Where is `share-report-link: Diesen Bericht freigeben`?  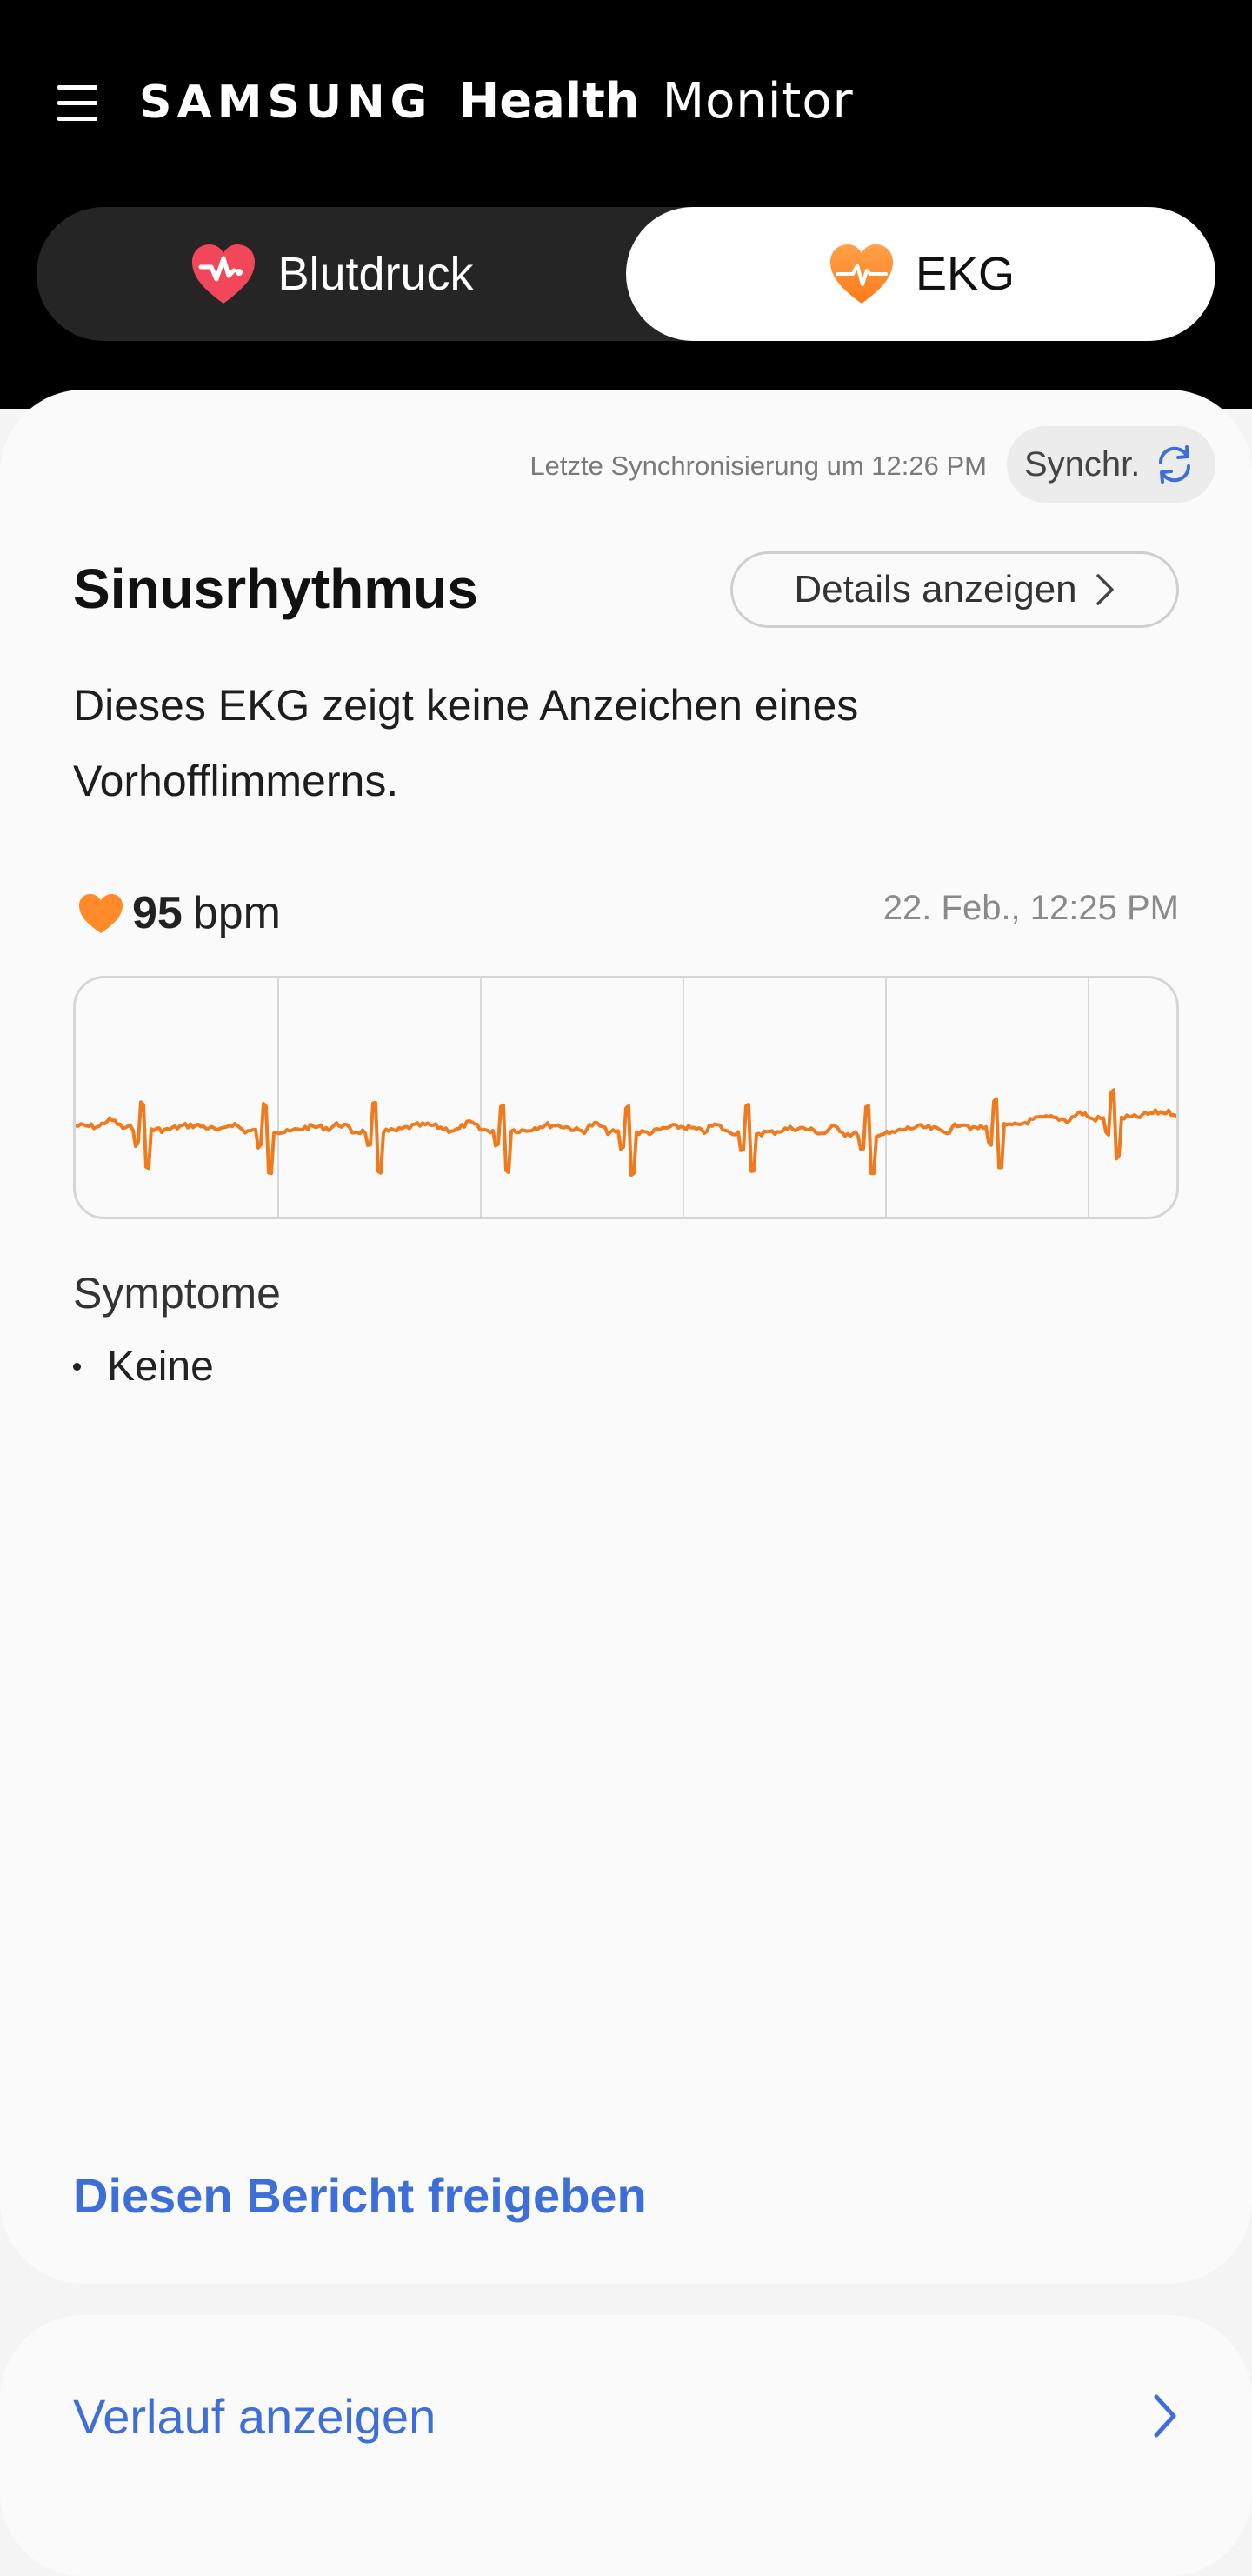 share-report-link: Diesen Bericht freigeben is located at coordinates (360, 2195).